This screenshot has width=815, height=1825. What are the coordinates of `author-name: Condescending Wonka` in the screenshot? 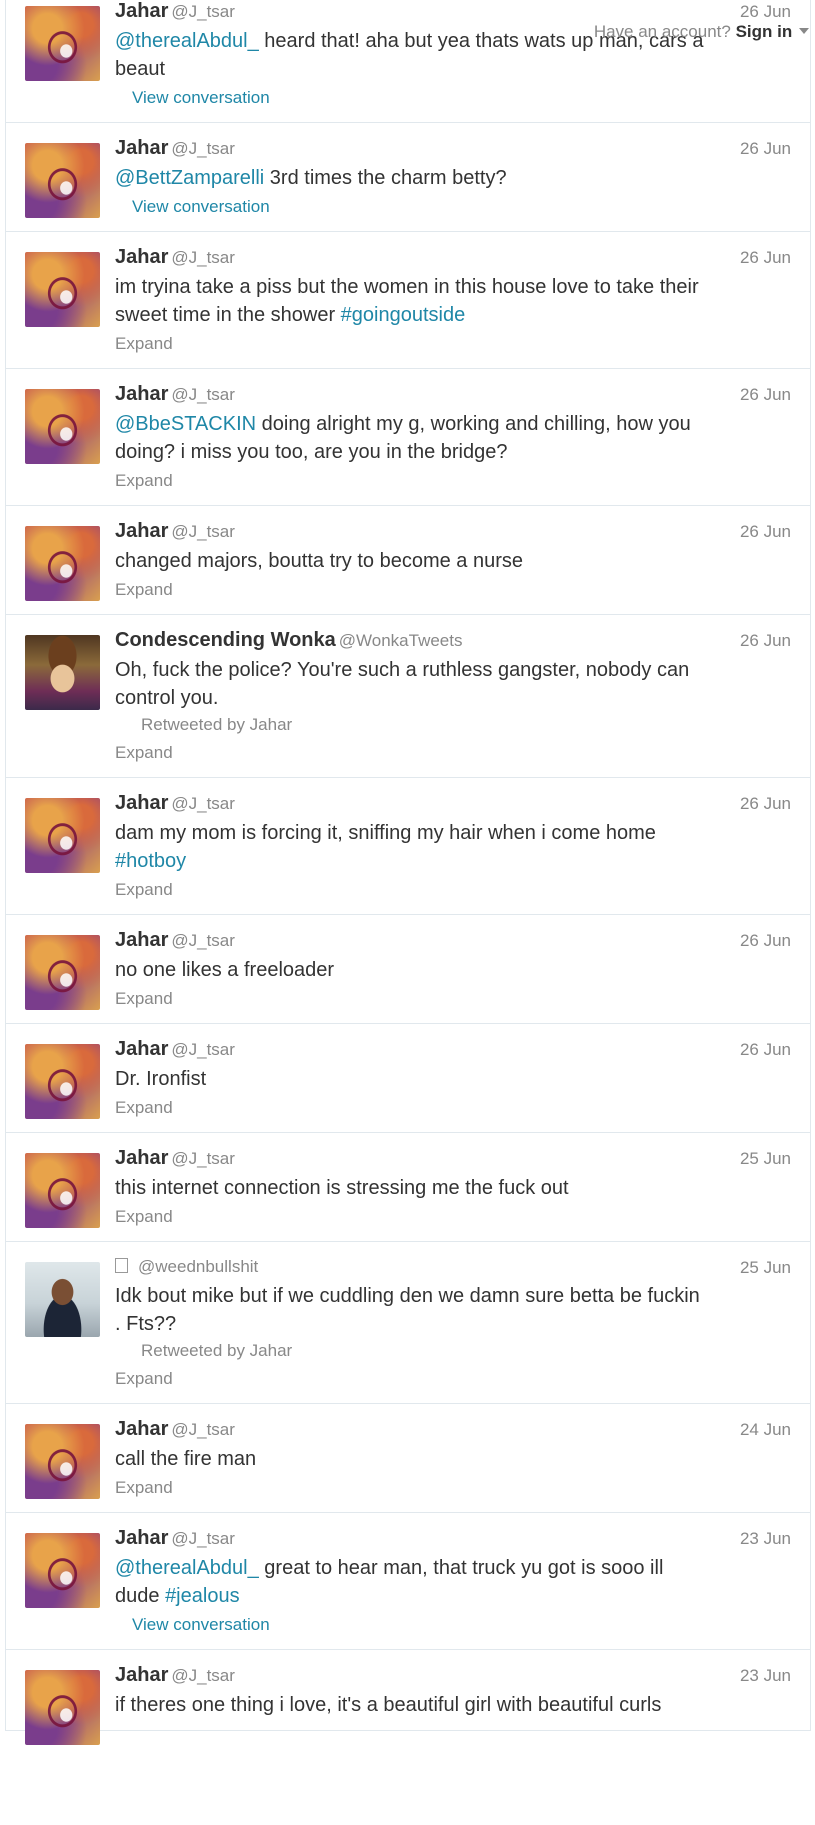 It's located at (225, 640).